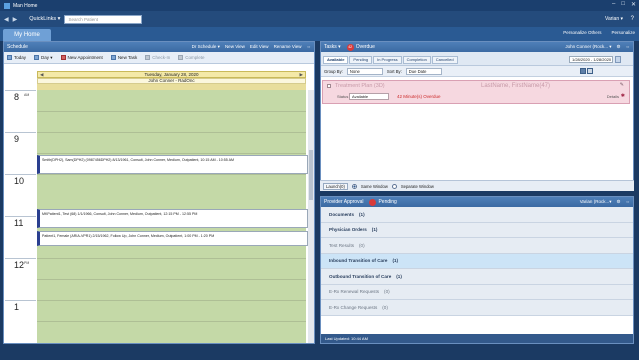 The height and width of the screenshot is (360, 639). I want to click on personalize-links: Personalize Others Personalize, so click(599, 32).